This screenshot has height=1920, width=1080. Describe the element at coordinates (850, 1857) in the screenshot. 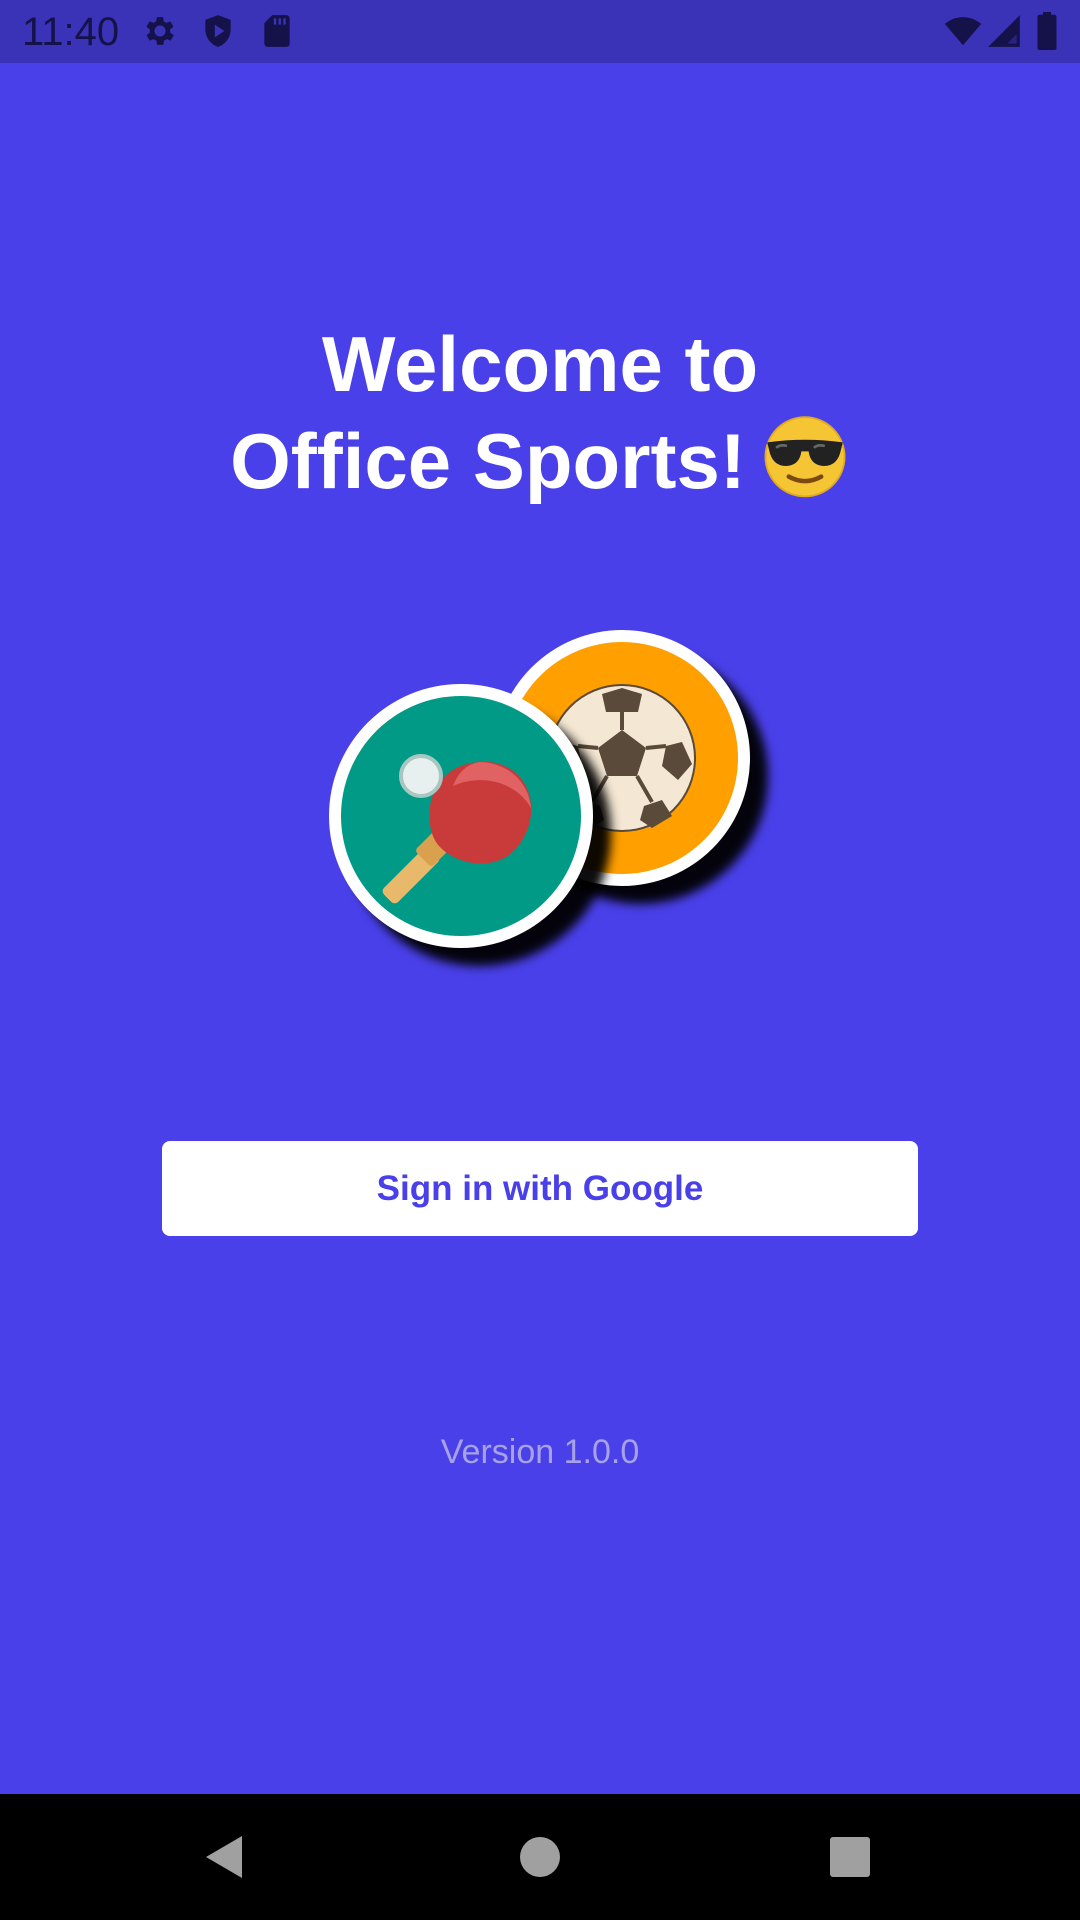

I see `recents-icon` at that location.